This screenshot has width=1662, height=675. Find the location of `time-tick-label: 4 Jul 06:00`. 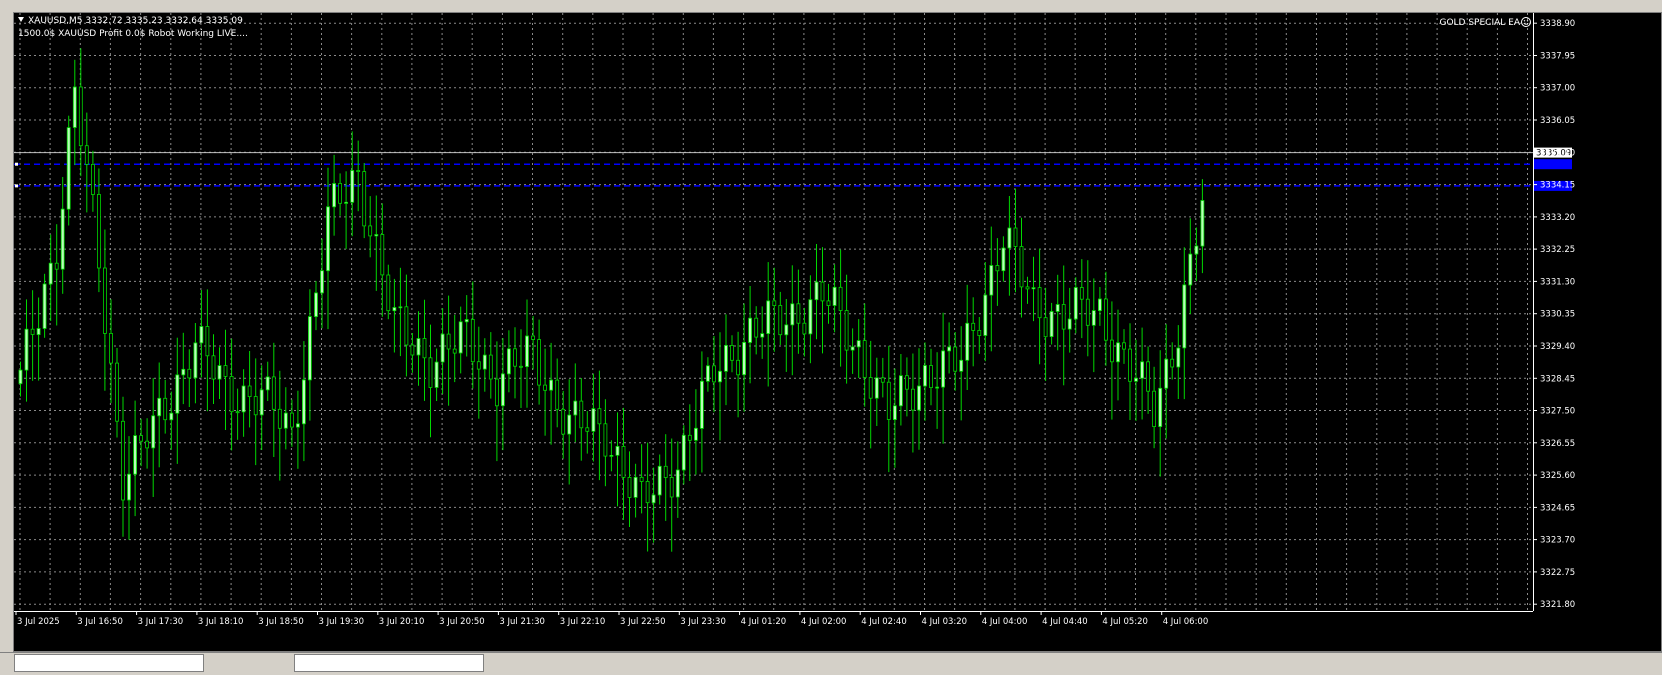

time-tick-label: 4 Jul 06:00 is located at coordinates (1186, 622).